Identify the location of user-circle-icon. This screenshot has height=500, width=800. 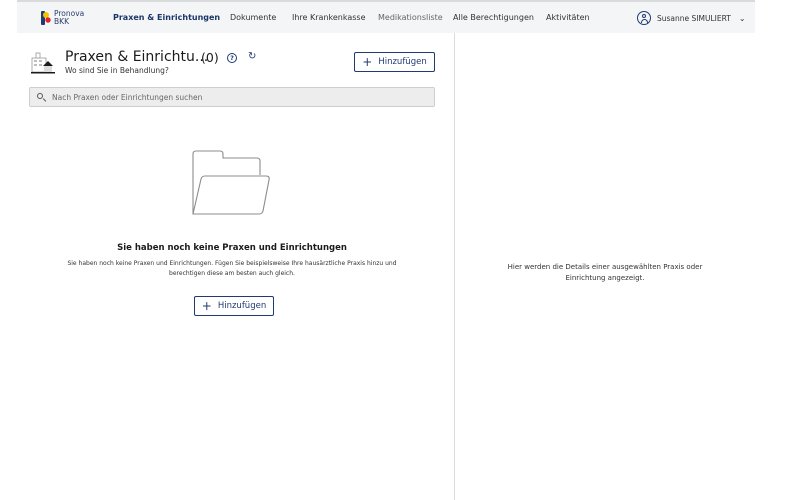
(644, 18).